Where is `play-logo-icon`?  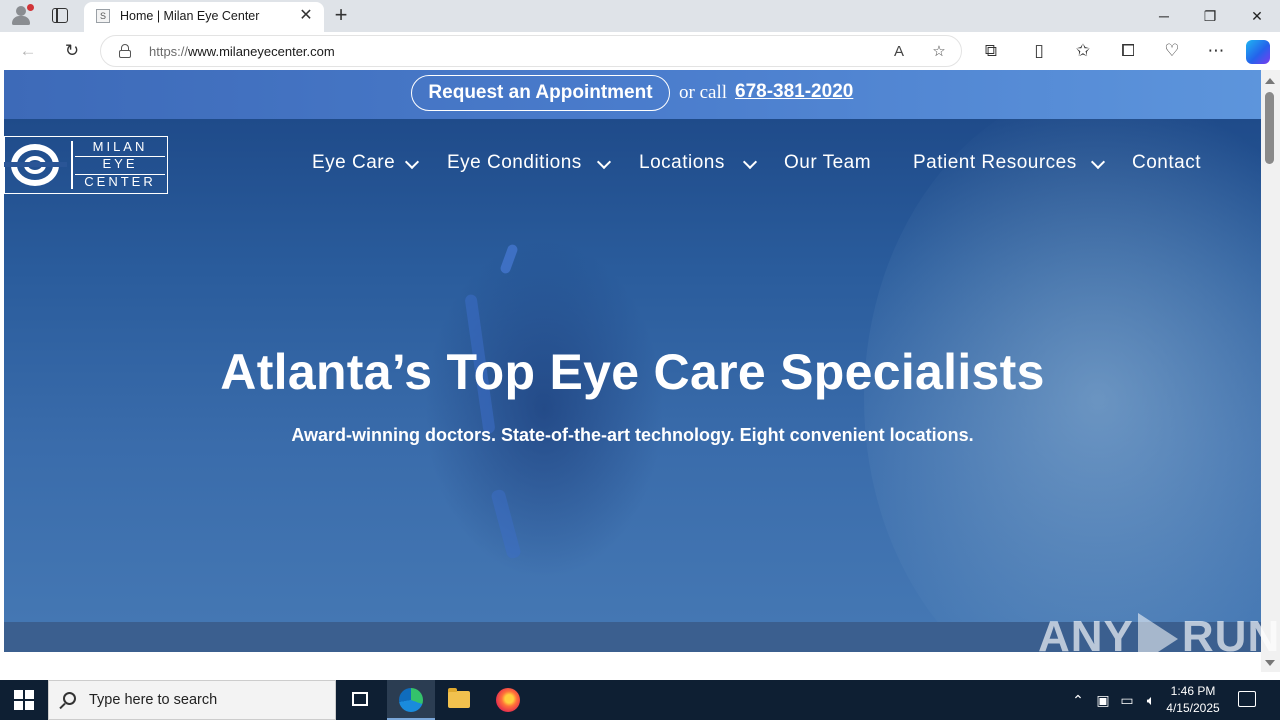 play-logo-icon is located at coordinates (1157, 639).